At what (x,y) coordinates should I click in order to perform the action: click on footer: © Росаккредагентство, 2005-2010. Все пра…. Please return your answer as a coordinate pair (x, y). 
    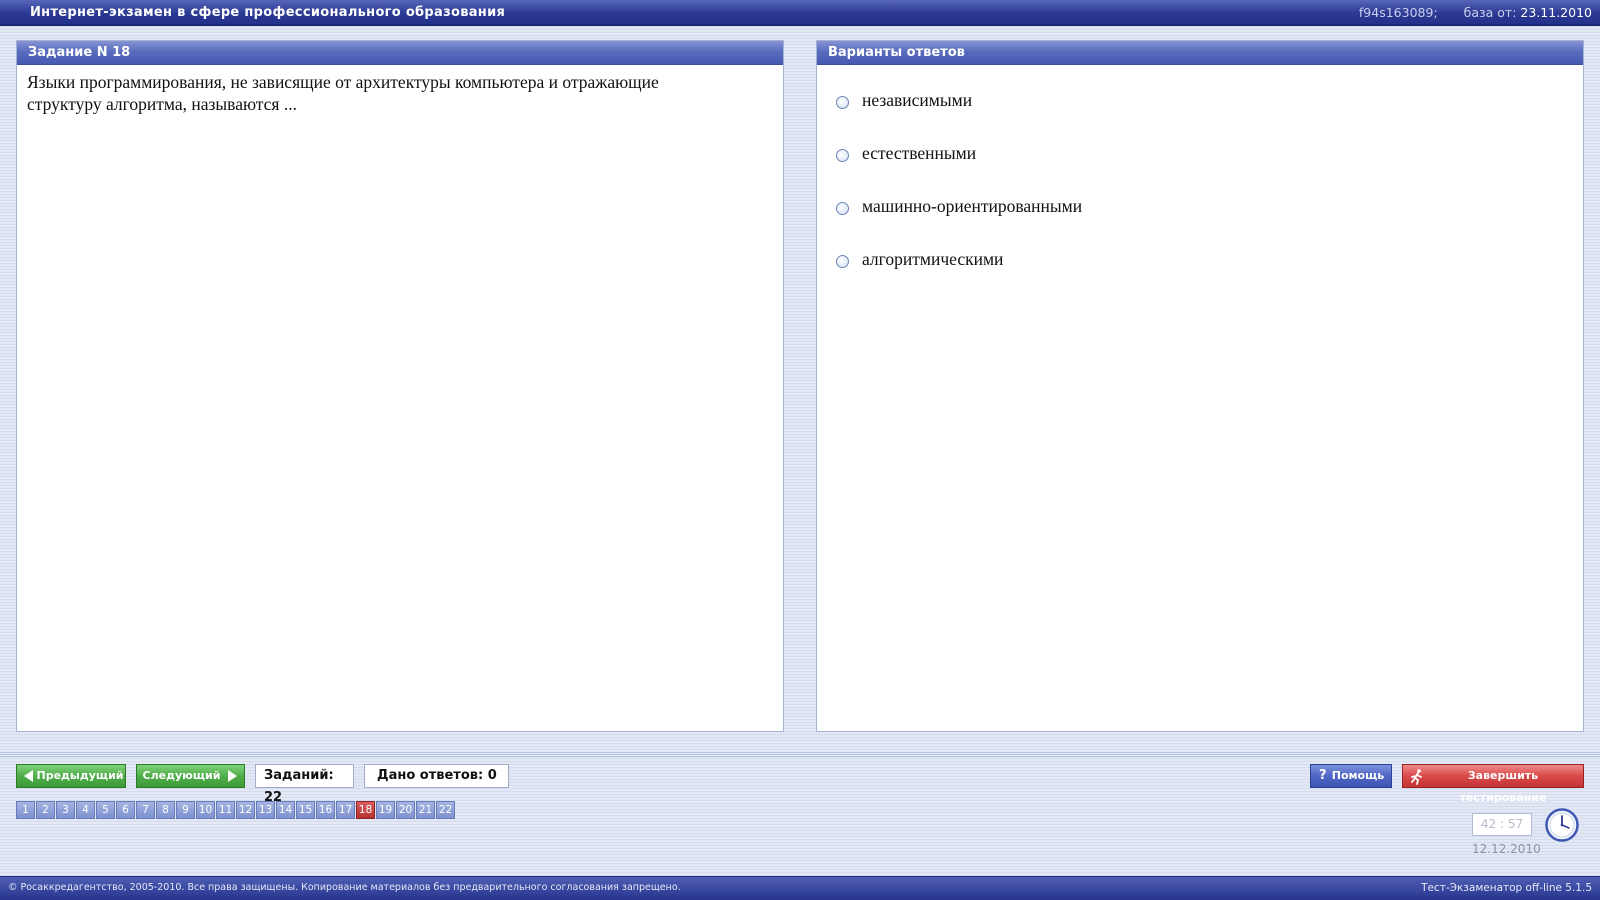
    Looking at the image, I should click on (800, 888).